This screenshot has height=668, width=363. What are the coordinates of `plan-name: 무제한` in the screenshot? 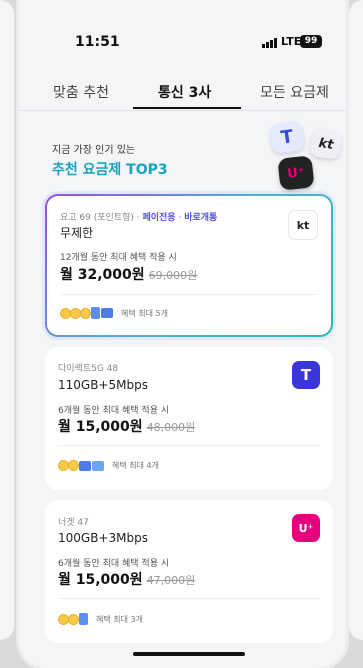 It's located at (77, 233).